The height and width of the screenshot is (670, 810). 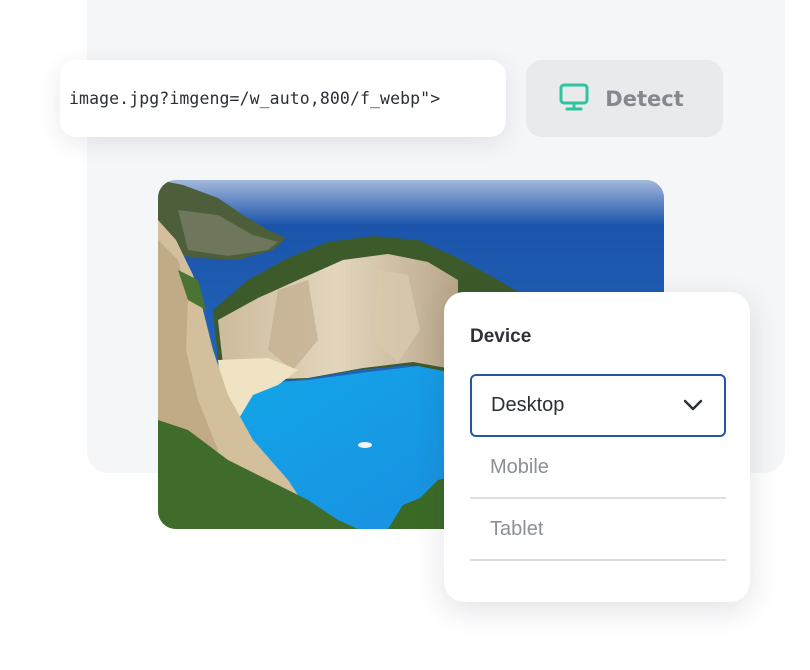 I want to click on device-select: Desktop, so click(x=598, y=405).